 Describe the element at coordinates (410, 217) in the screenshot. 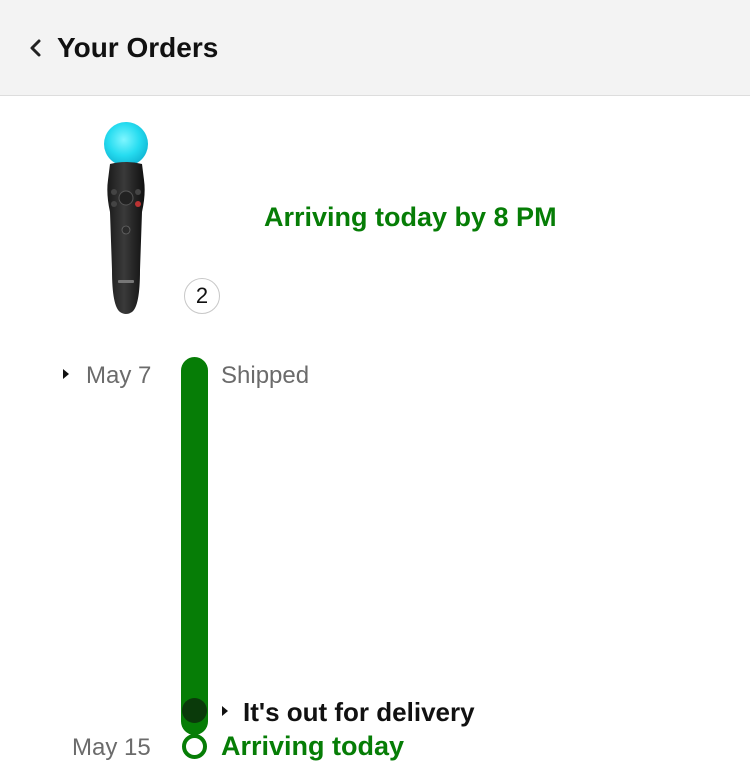

I see `delivery-headline: Arriving today by 8 PM` at that location.